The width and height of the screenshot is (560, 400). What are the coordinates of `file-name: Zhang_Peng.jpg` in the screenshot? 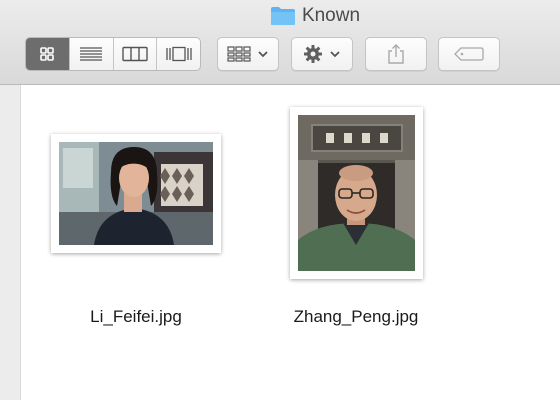 It's located at (356, 317).